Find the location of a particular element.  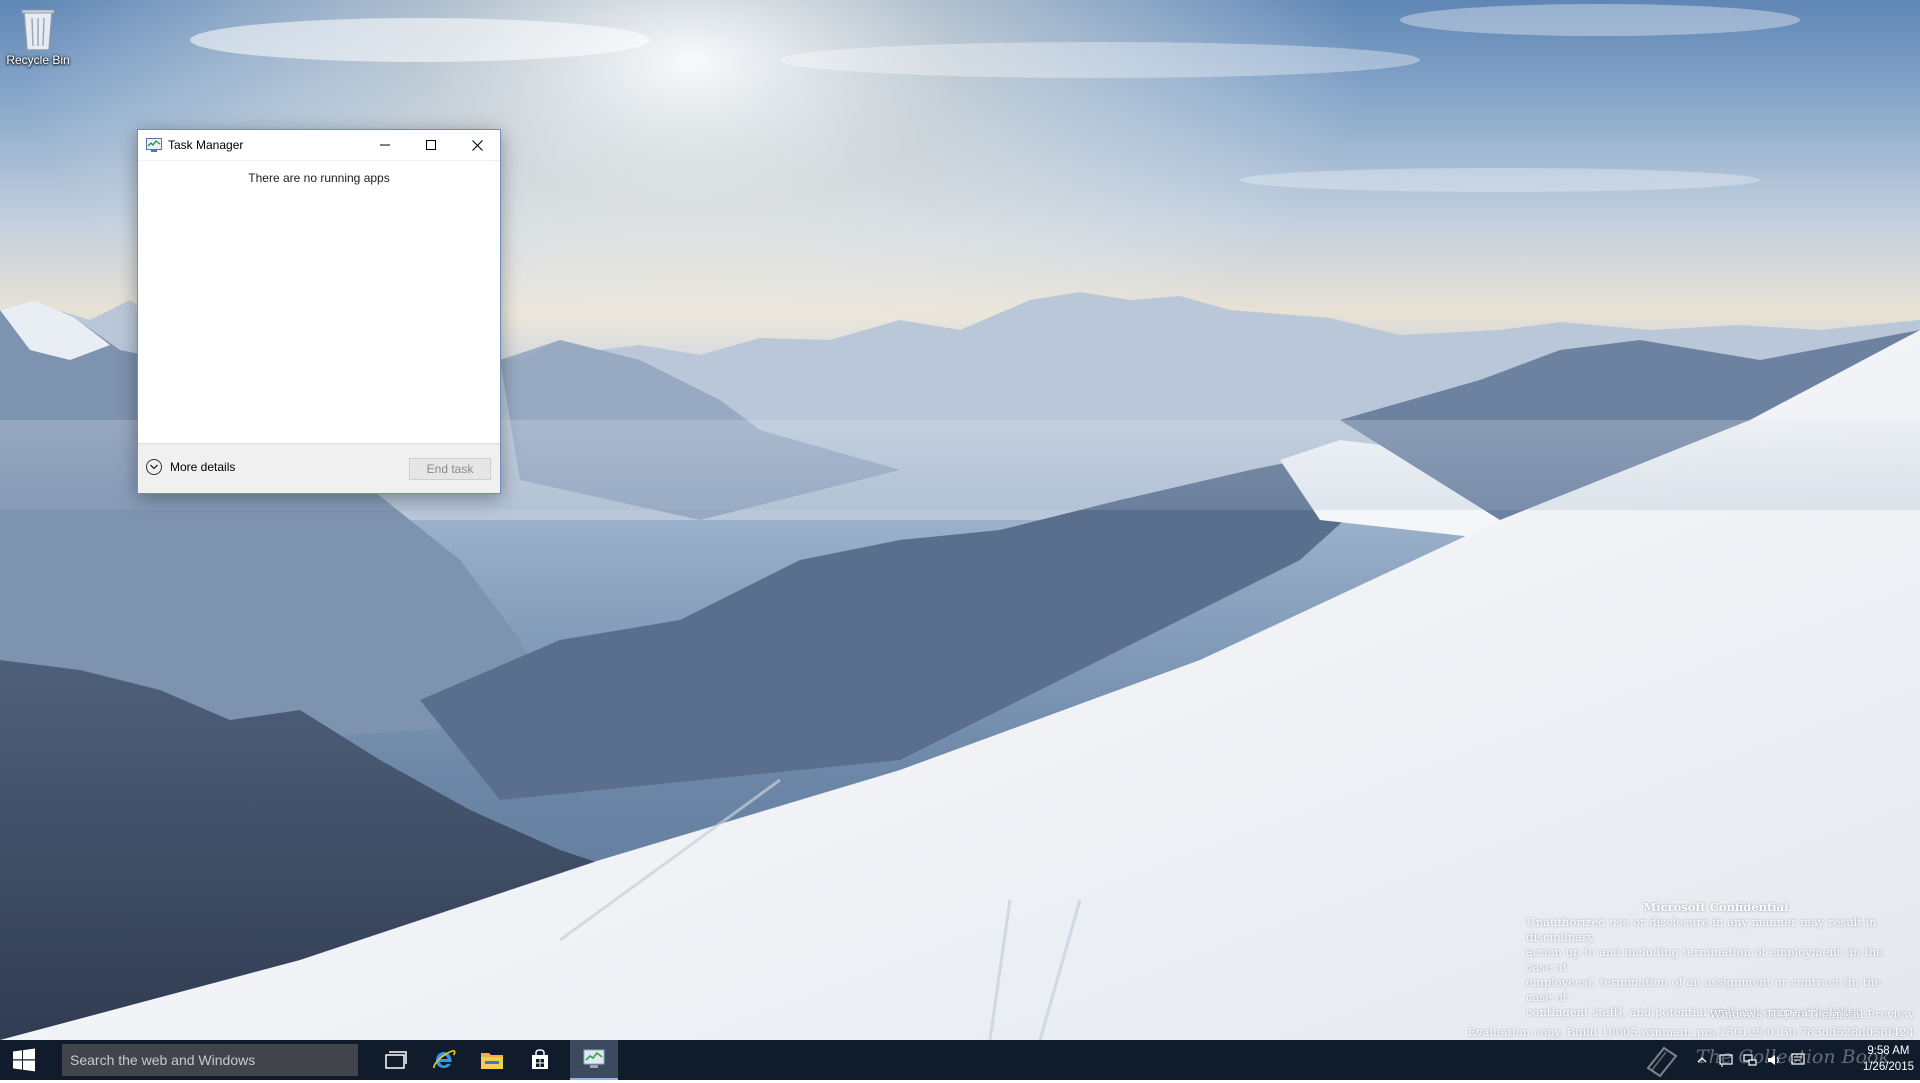

action-center-flag-icon is located at coordinates (1726, 1060).